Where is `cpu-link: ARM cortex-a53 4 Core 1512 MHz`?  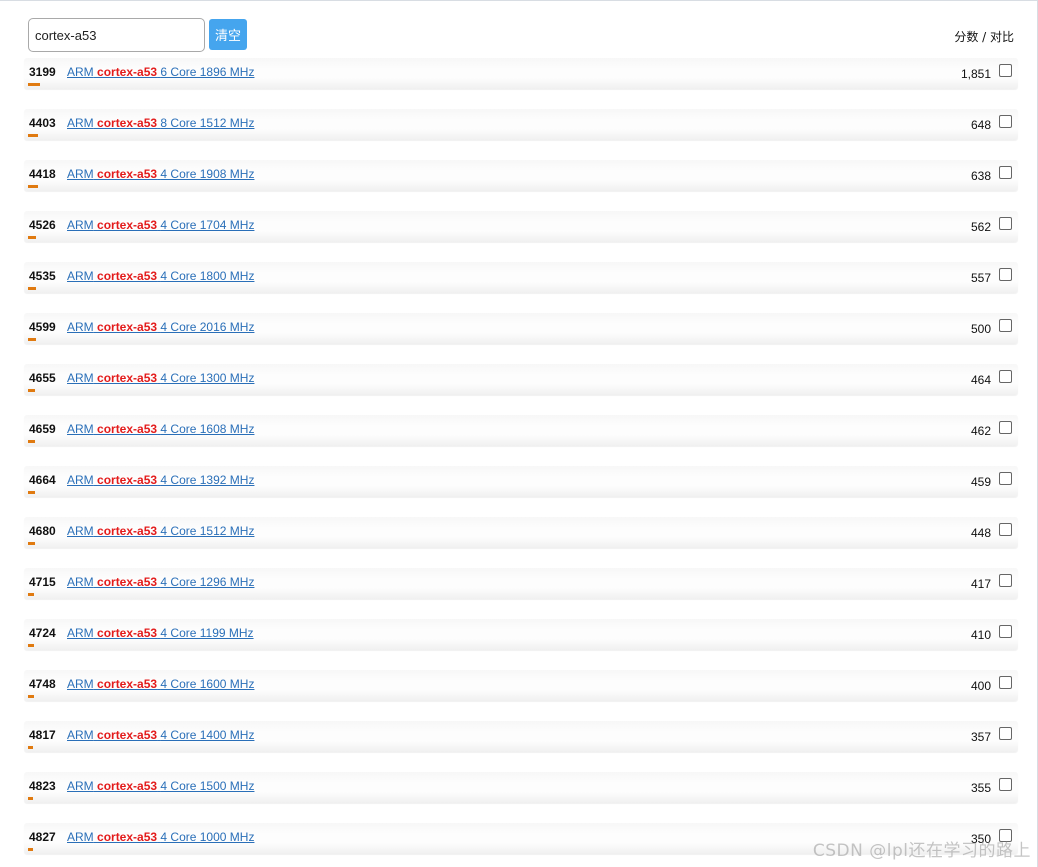
cpu-link: ARM cortex-a53 4 Core 1512 MHz is located at coordinates (160, 531).